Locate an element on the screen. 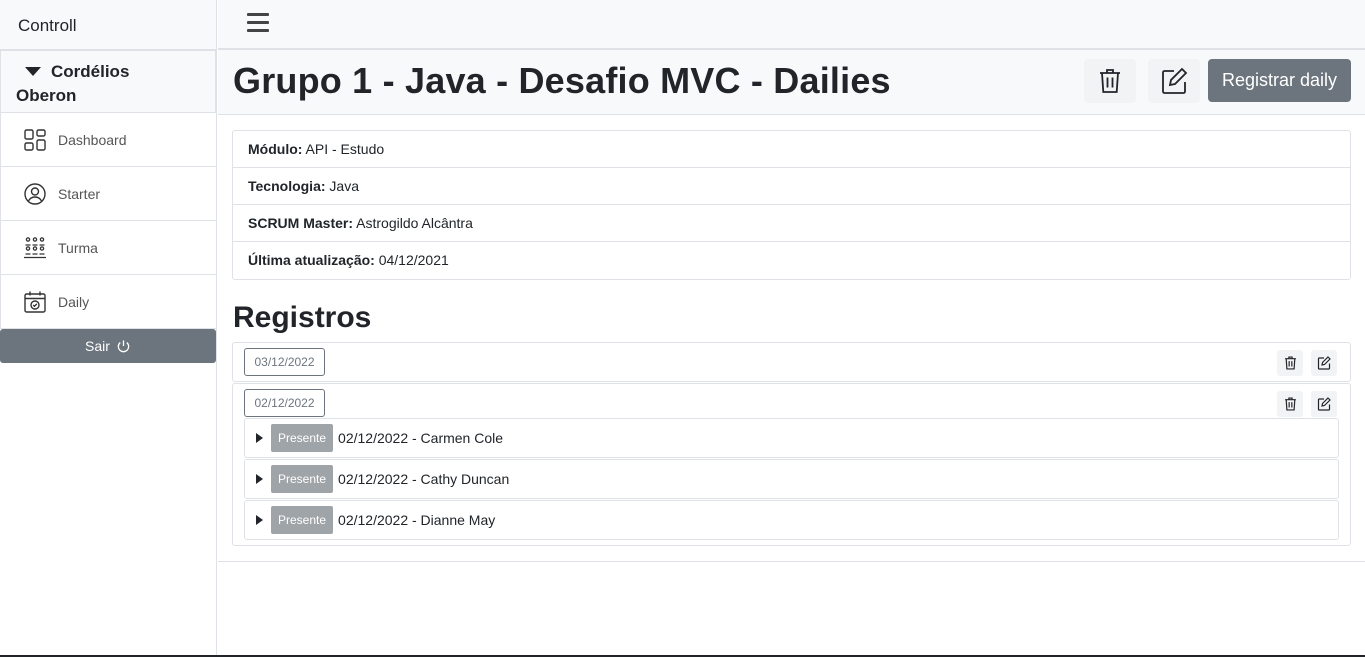 This screenshot has width=1365, height=657. sidebar-item-label: Dashboard is located at coordinates (92, 139).